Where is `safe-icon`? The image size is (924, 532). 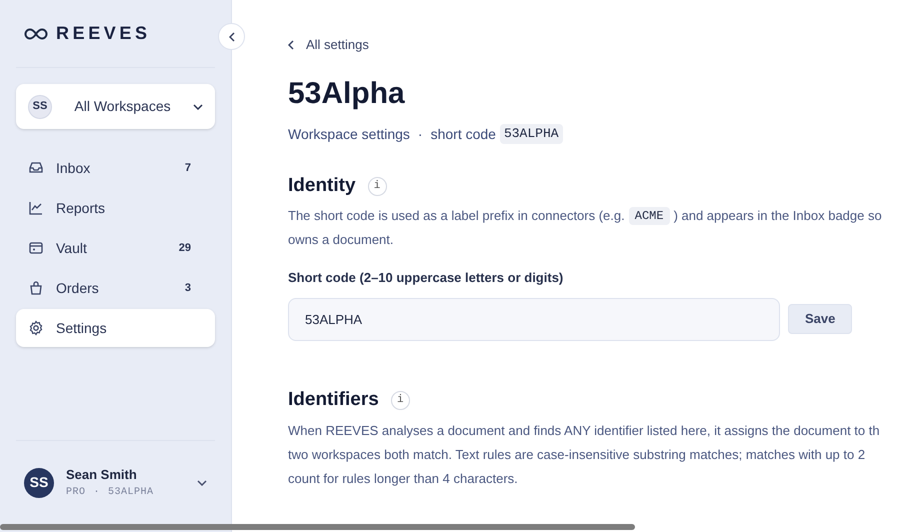
safe-icon is located at coordinates (36, 248).